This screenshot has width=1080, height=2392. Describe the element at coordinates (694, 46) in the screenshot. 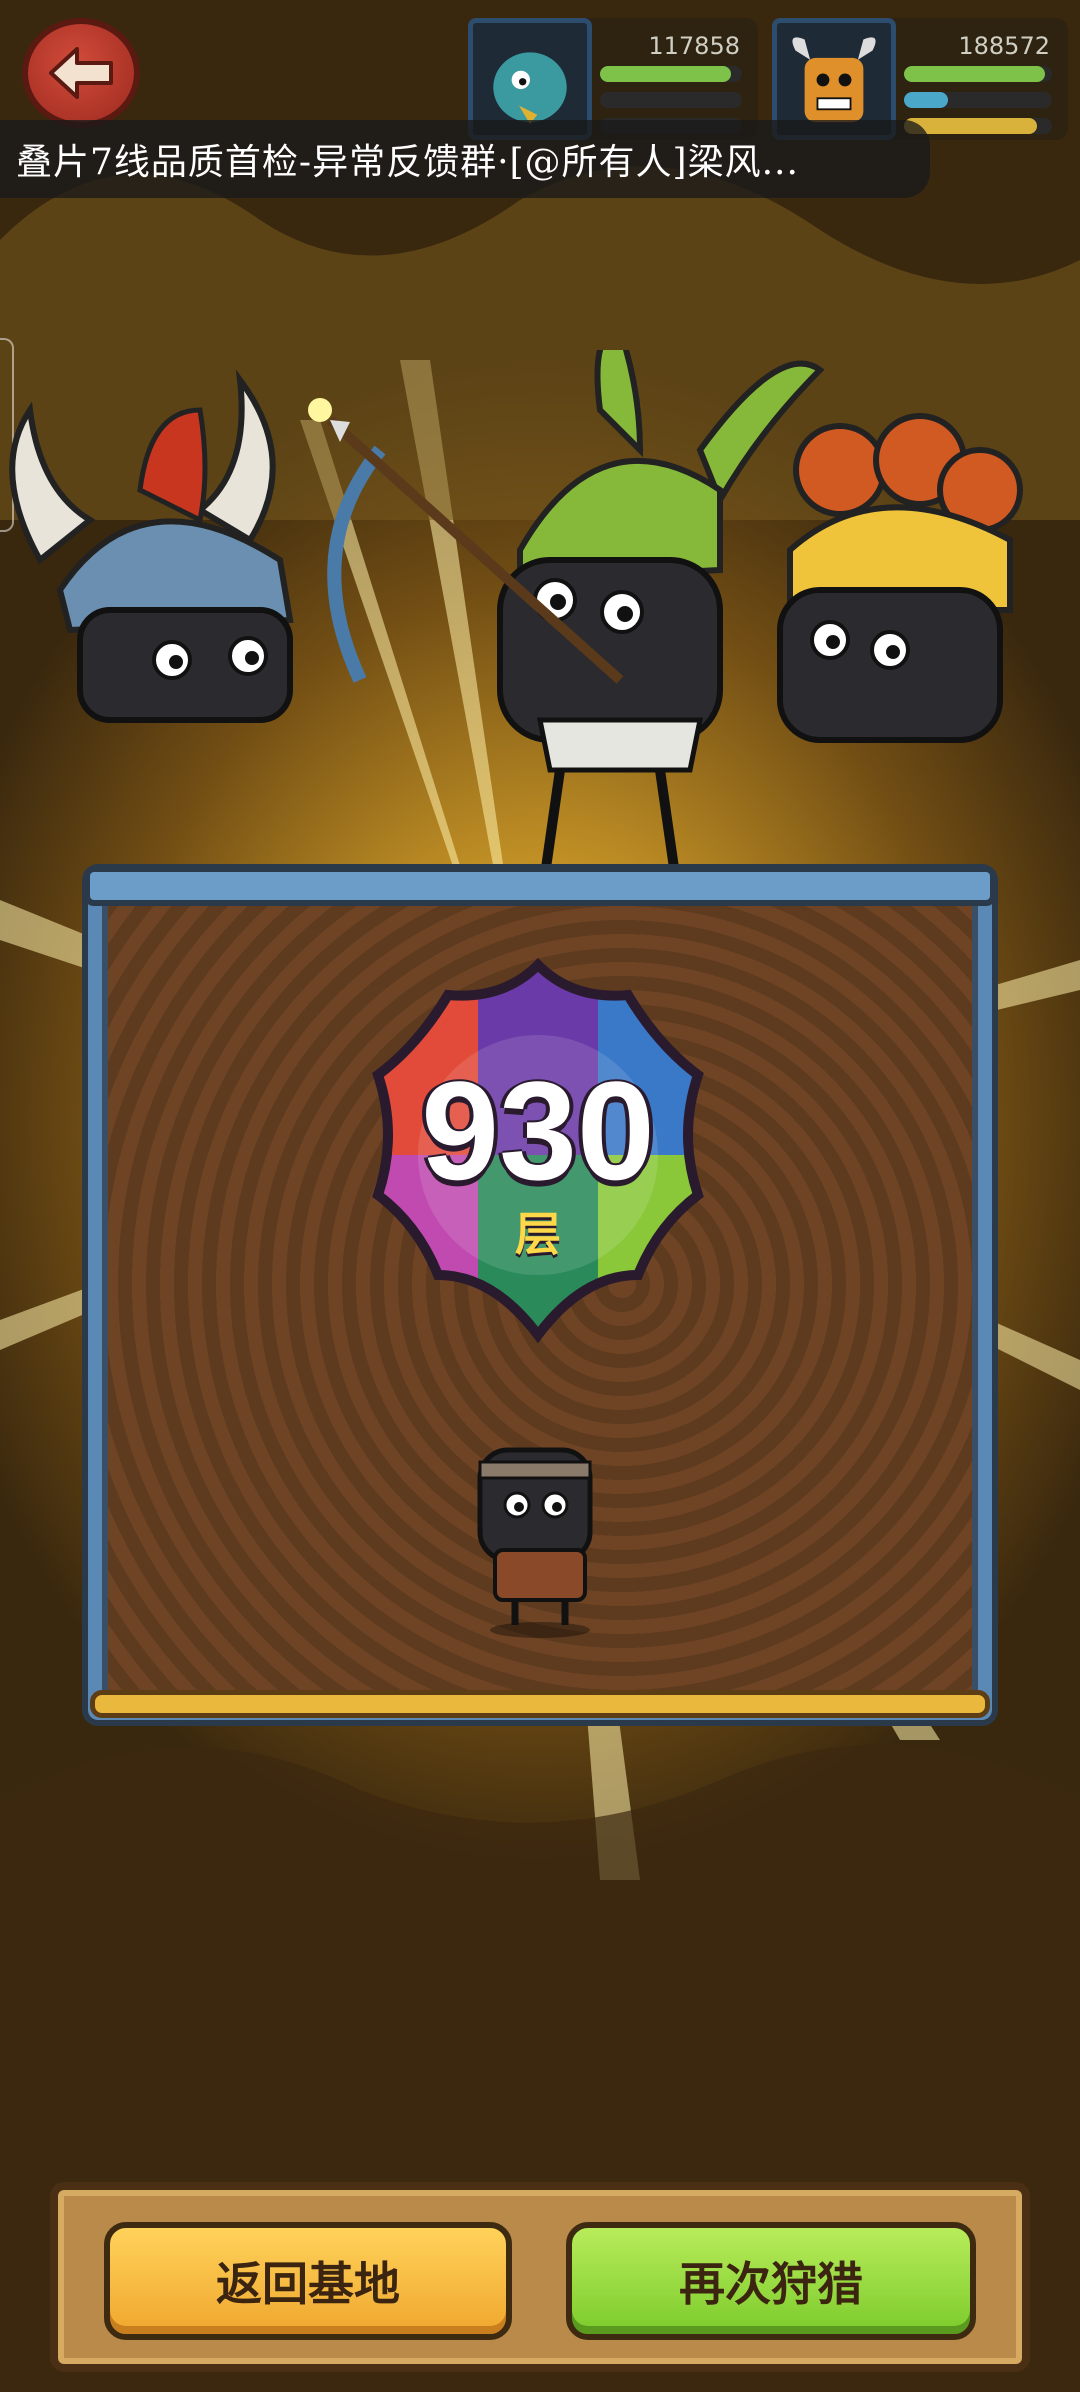

I see `player-score-1: 117858` at that location.